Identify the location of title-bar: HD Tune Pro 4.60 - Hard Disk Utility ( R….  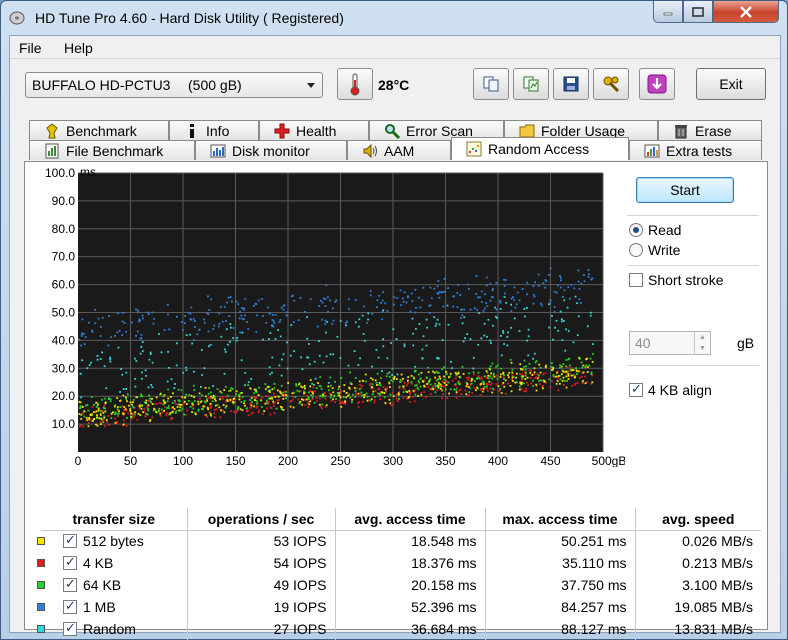
(394, 18).